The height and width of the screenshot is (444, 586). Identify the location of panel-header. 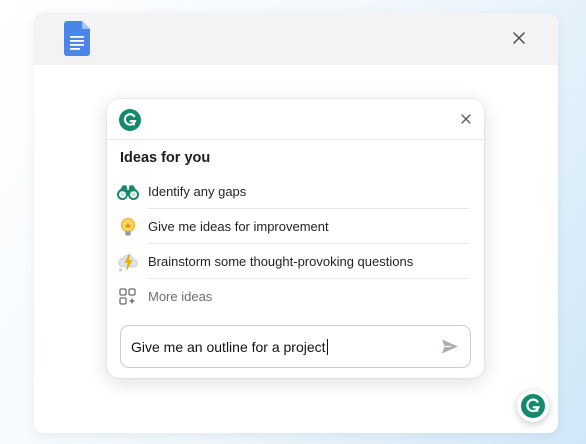
(295, 119).